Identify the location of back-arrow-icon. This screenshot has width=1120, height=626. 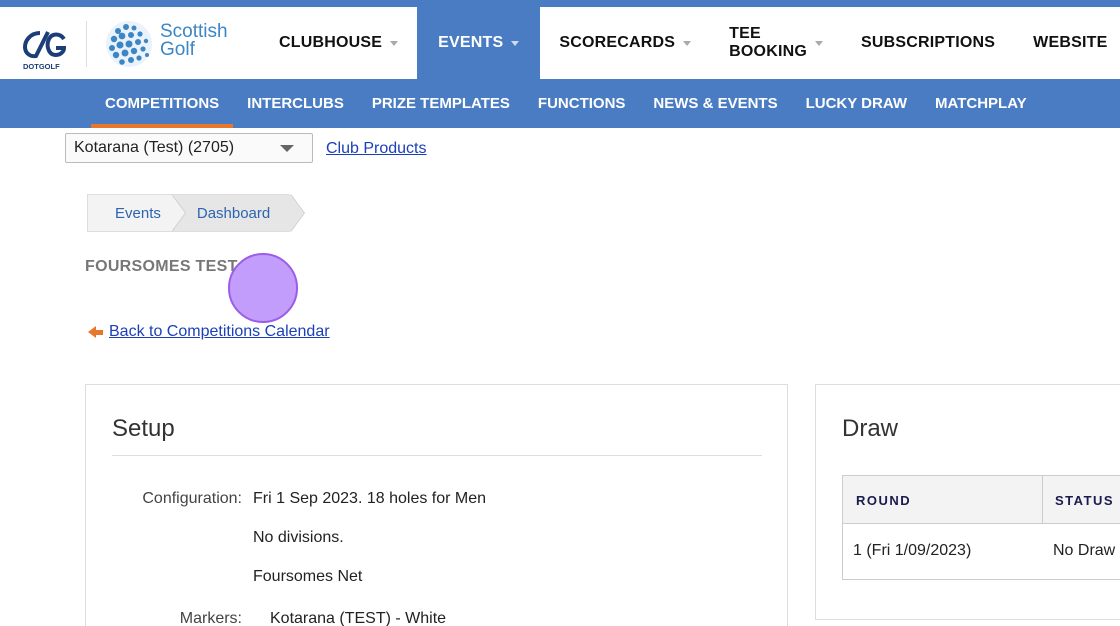
(92, 332).